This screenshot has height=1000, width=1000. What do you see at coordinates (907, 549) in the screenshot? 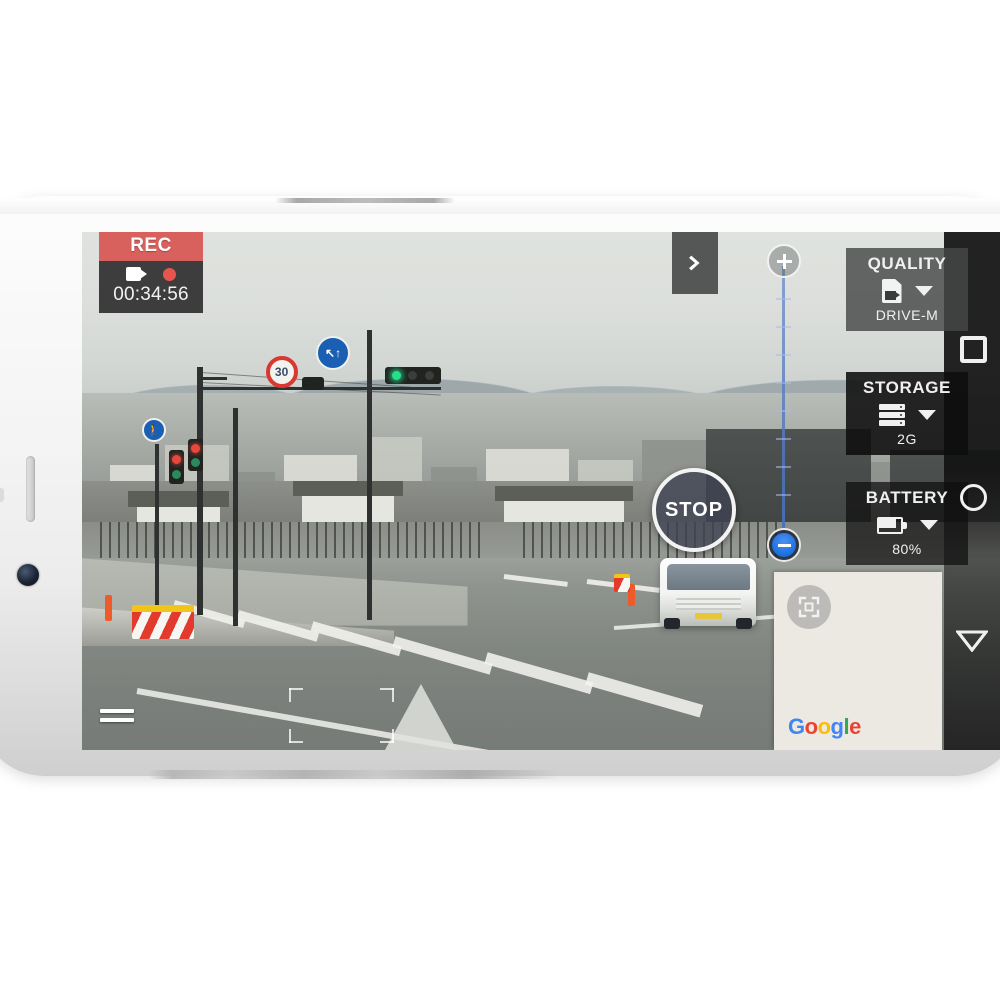
I see `setting-battery-value: 80%` at bounding box center [907, 549].